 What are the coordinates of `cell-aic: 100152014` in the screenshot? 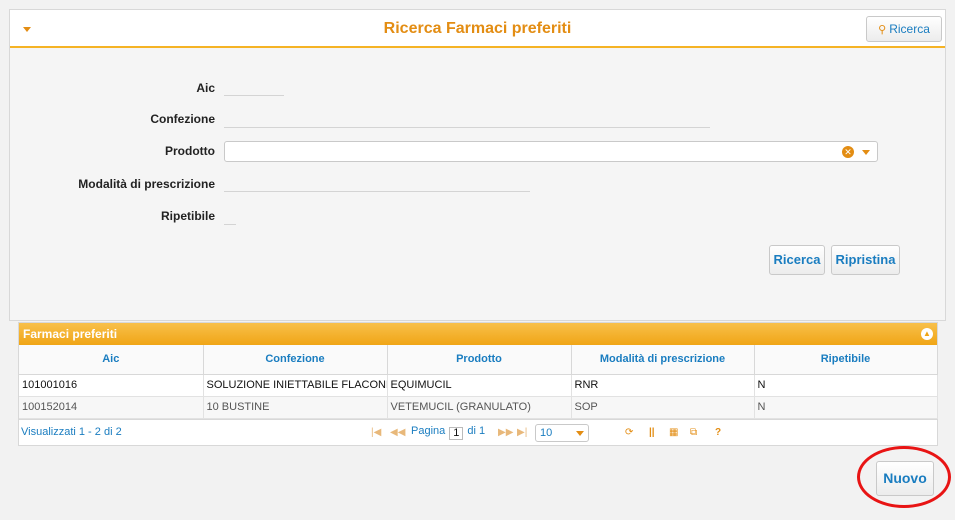 It's located at (111, 407).